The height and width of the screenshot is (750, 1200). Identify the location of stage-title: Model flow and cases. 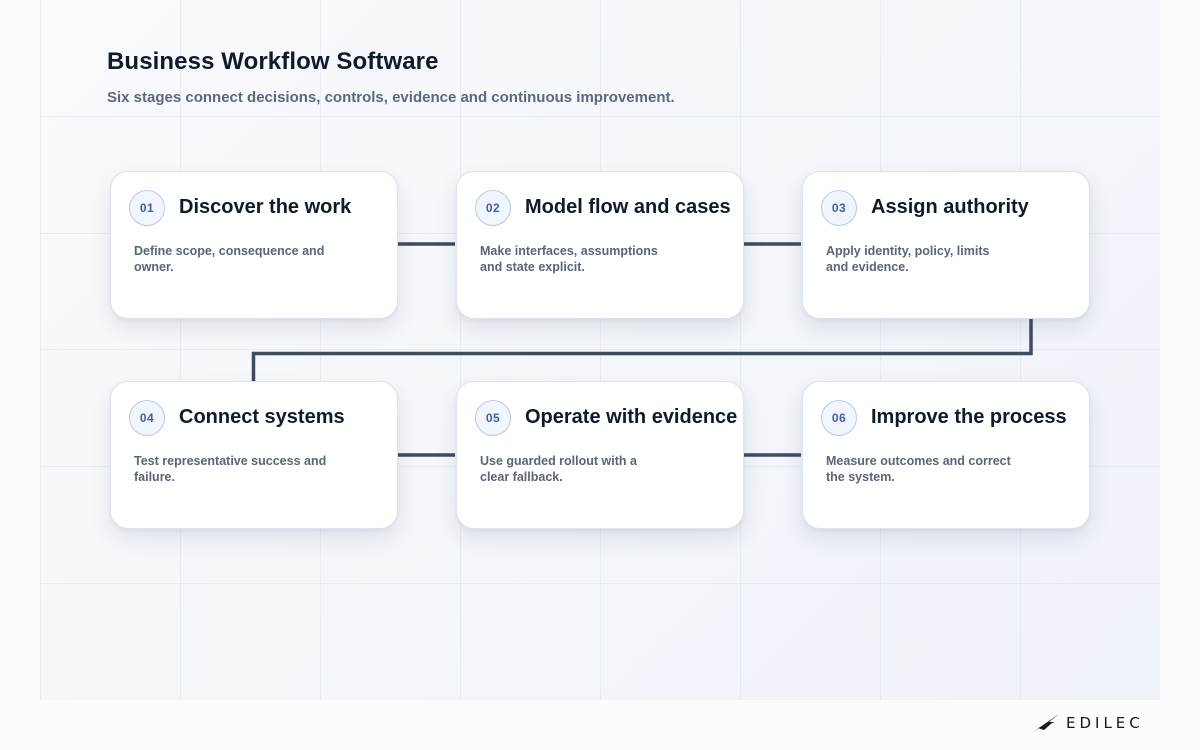
(628, 207).